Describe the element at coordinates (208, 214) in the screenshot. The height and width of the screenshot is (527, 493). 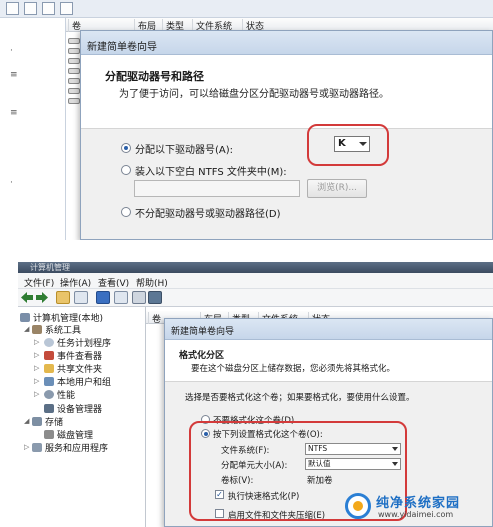
I see `label-no-letter: 不分配驱动器号或驱动器路径(D)` at that location.